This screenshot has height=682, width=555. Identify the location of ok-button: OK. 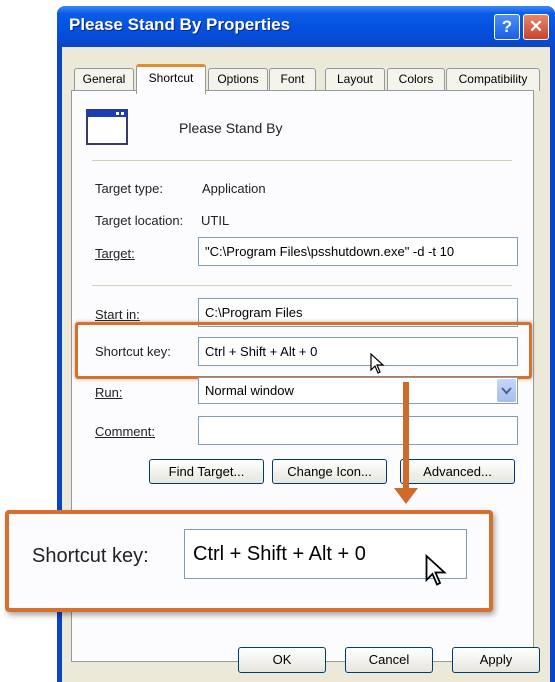
(282, 660).